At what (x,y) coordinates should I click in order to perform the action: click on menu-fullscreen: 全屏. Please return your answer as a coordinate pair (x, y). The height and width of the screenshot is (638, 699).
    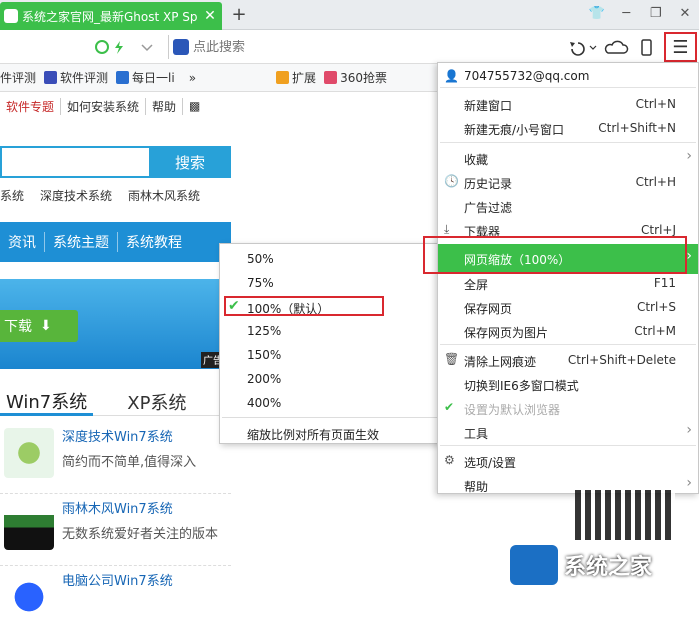
    Looking at the image, I should click on (476, 284).